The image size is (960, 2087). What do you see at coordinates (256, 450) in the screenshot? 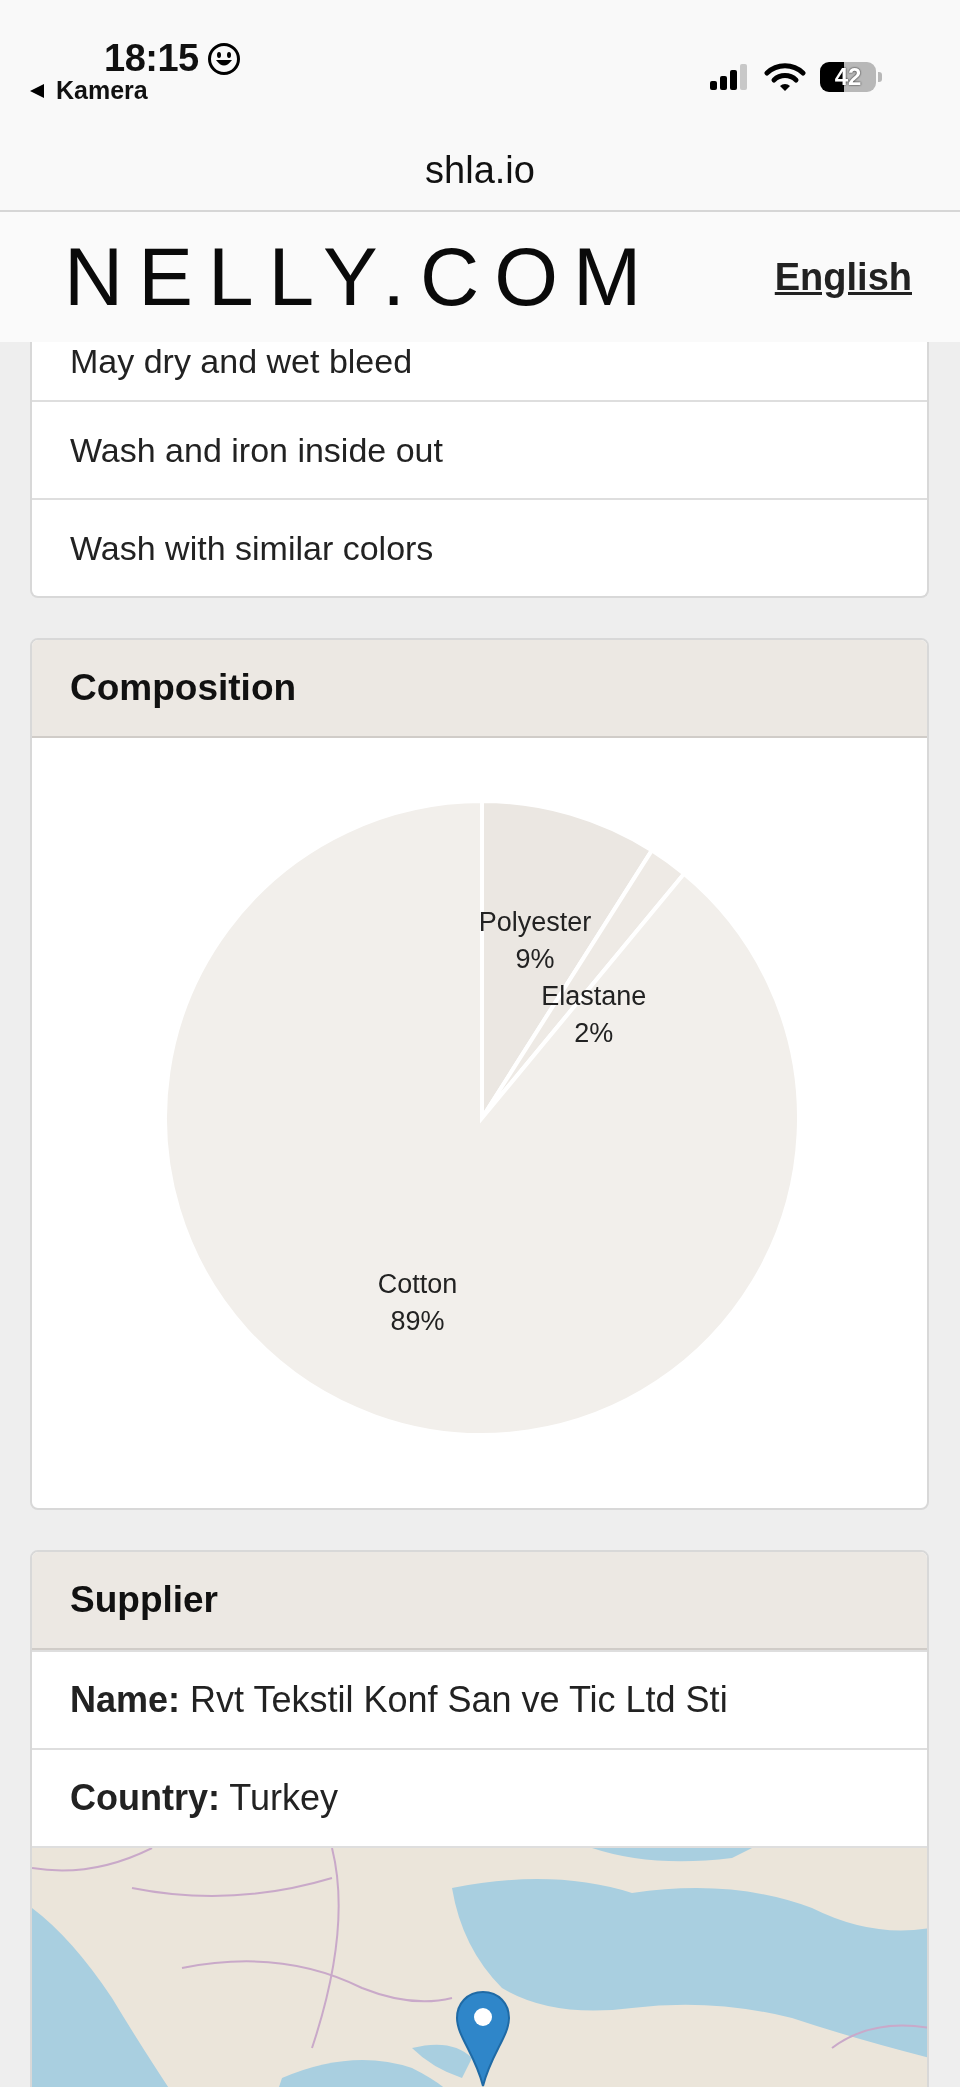
I see `care-instruction: Wash and iron inside out` at bounding box center [256, 450].